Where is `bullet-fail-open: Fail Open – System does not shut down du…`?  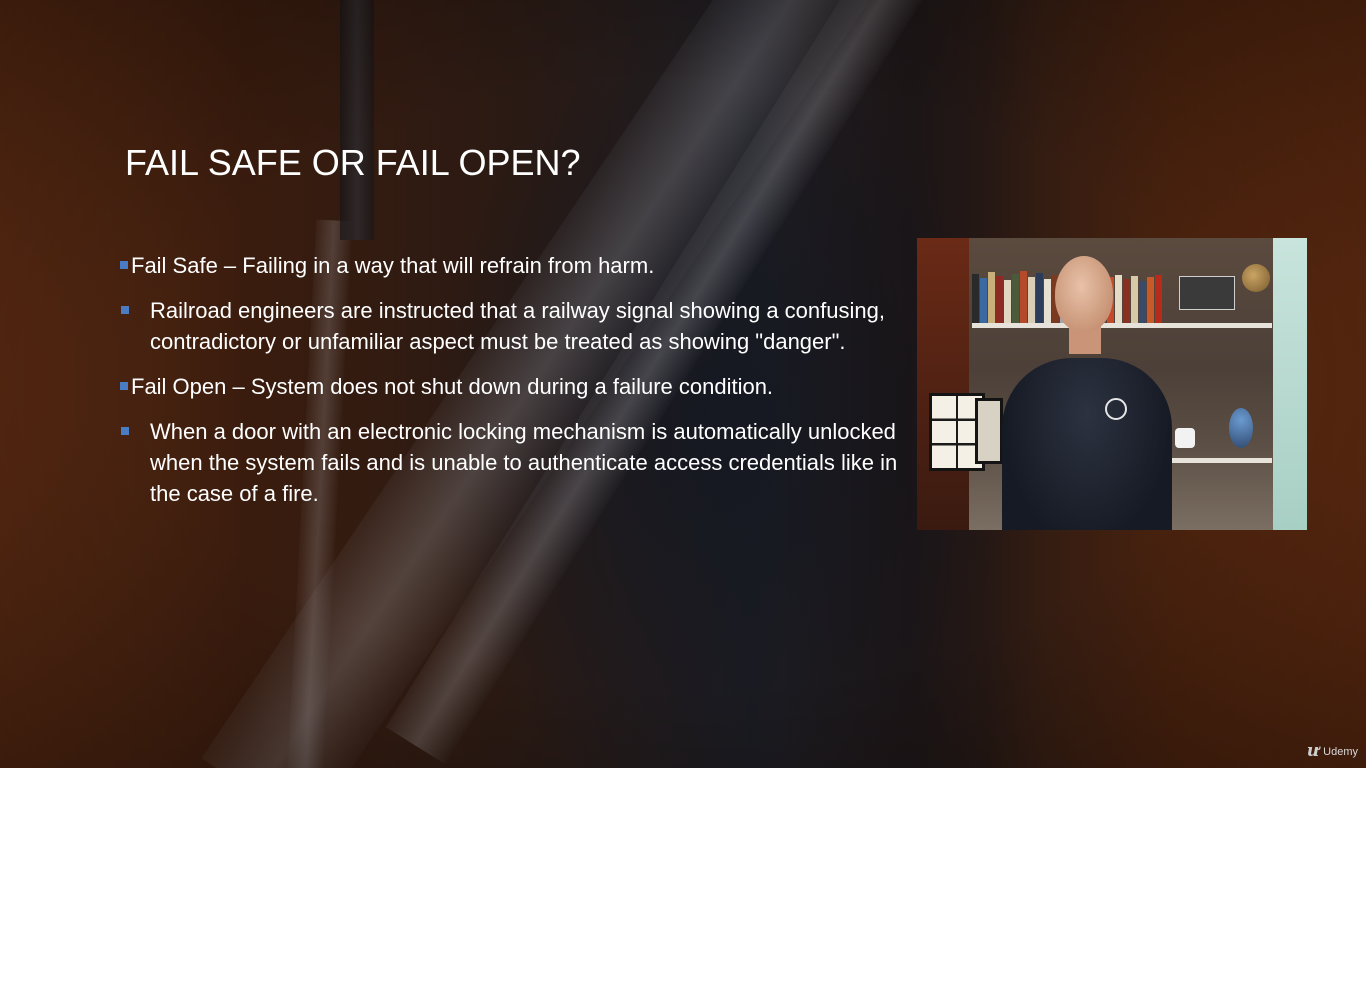 bullet-fail-open: Fail Open – System does not shut down du… is located at coordinates (518, 386).